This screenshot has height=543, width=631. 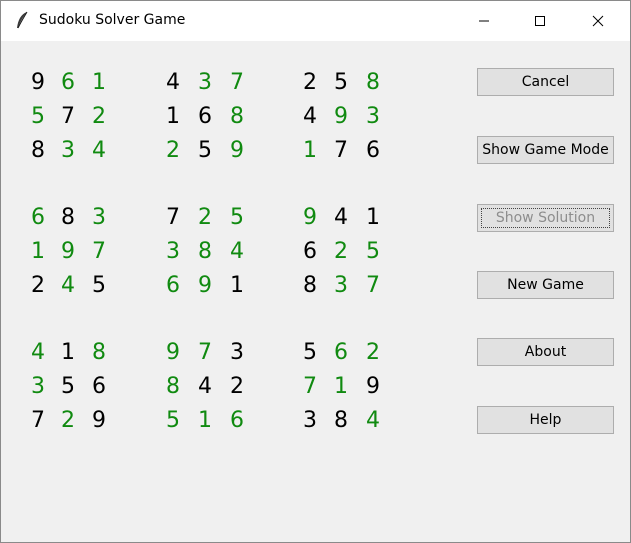 I want to click on sudoku-cell-r7c7: 5, so click(x=310, y=352).